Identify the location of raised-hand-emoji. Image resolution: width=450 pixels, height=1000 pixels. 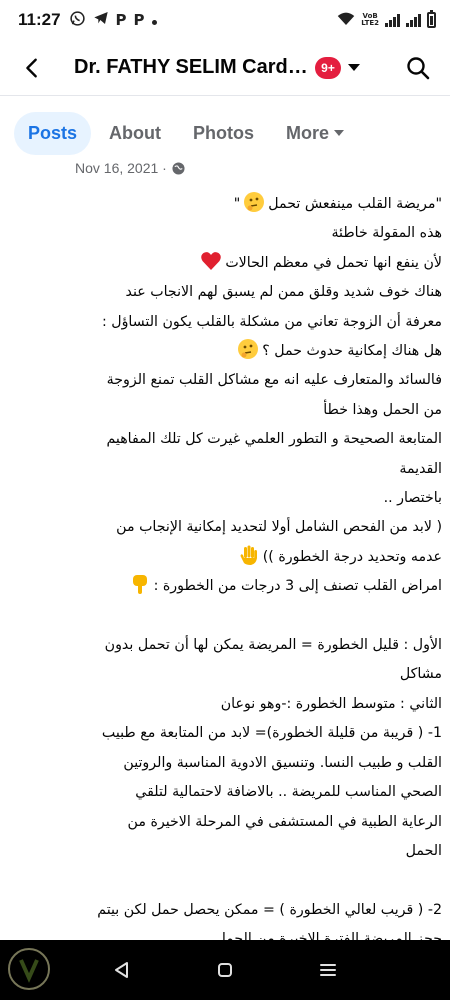
(249, 555).